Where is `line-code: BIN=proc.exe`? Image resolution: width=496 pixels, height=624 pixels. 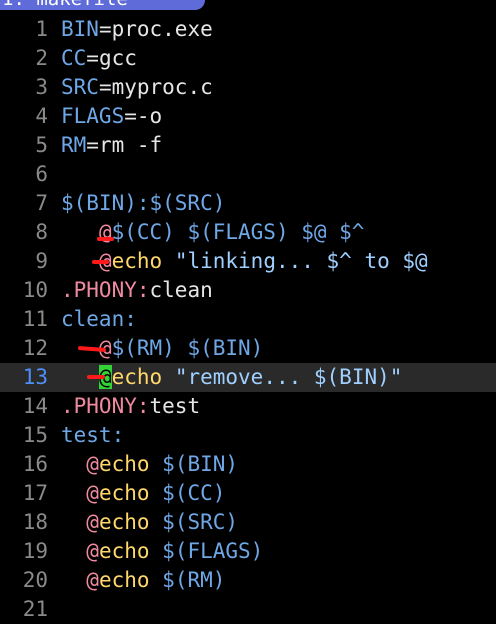 line-code: BIN=proc.exe is located at coordinates (137, 29).